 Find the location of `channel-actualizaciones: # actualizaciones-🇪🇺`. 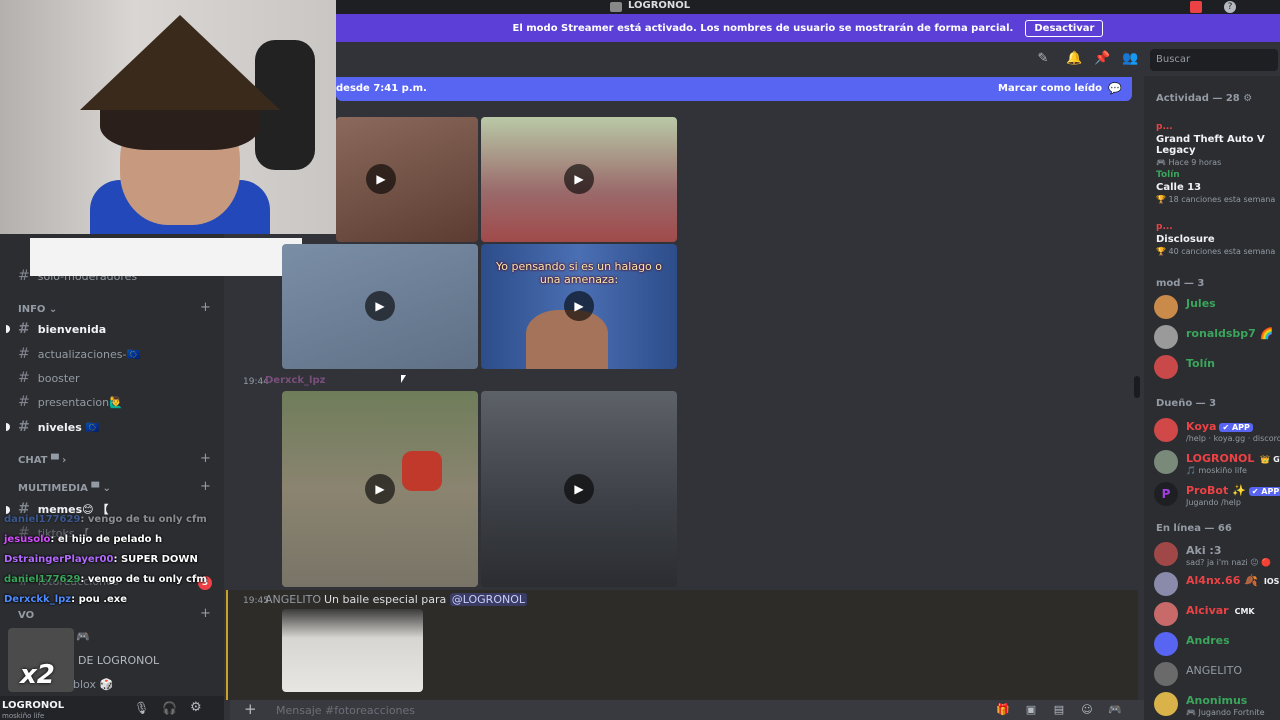

channel-actualizaciones: # actualizaciones-🇪🇺 is located at coordinates (79, 354).